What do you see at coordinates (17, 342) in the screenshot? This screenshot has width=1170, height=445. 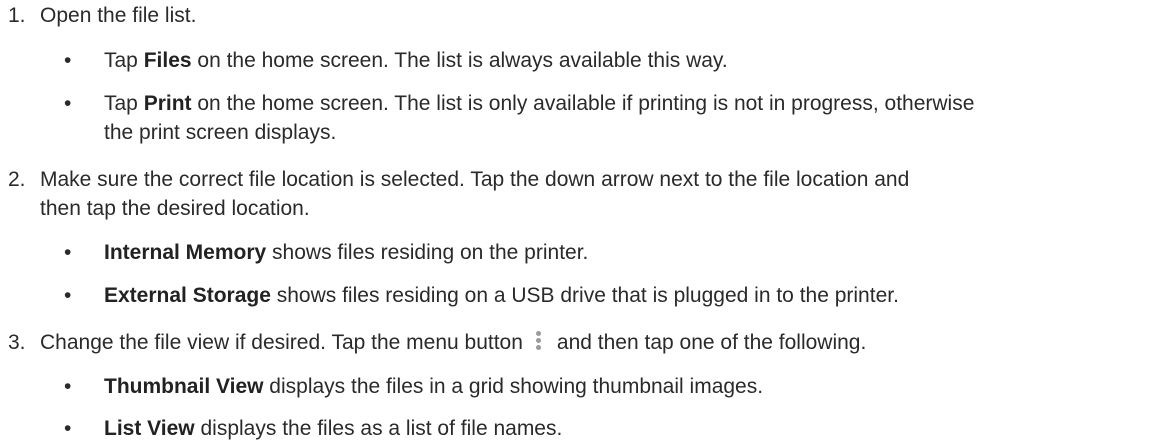 I see `step-number: 3.` at bounding box center [17, 342].